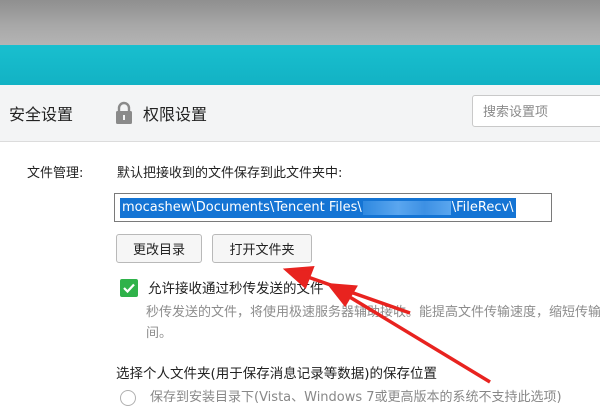 The image size is (600, 406). I want to click on window-header-bar, so click(300, 65).